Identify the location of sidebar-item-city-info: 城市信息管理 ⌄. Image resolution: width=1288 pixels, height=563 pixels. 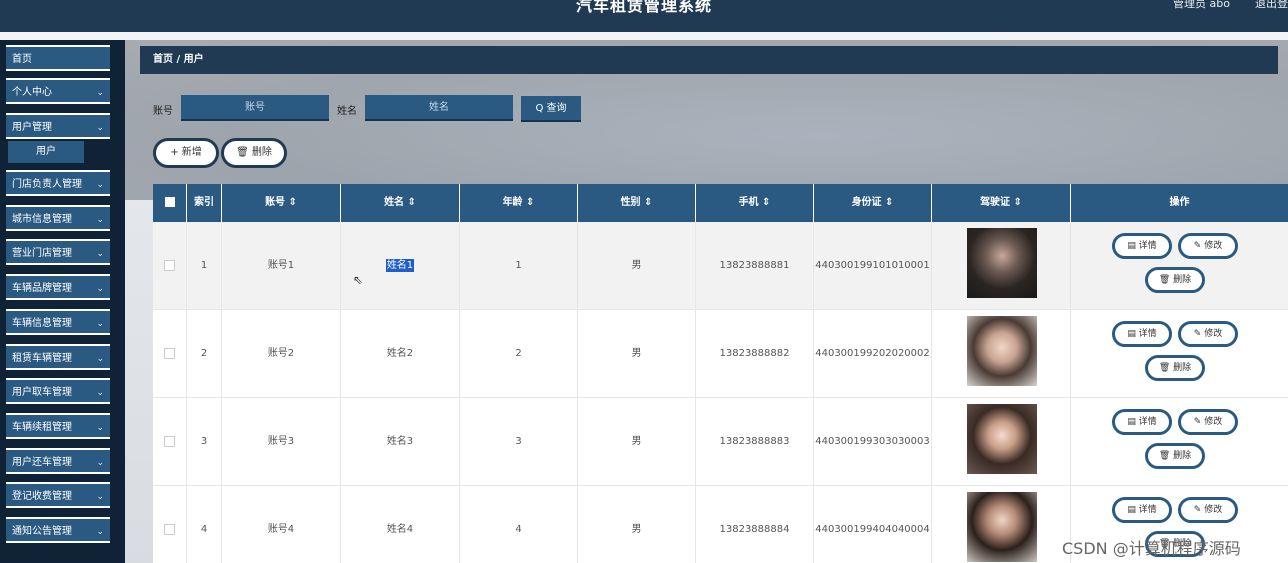
(58, 218).